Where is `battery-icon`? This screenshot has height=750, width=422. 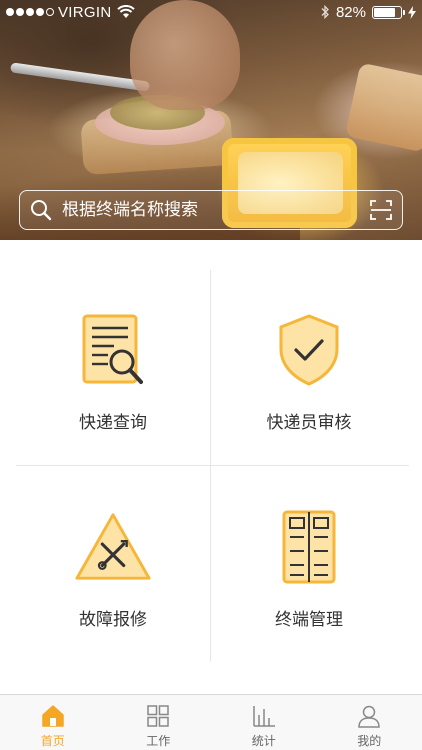
battery-icon is located at coordinates (388, 12).